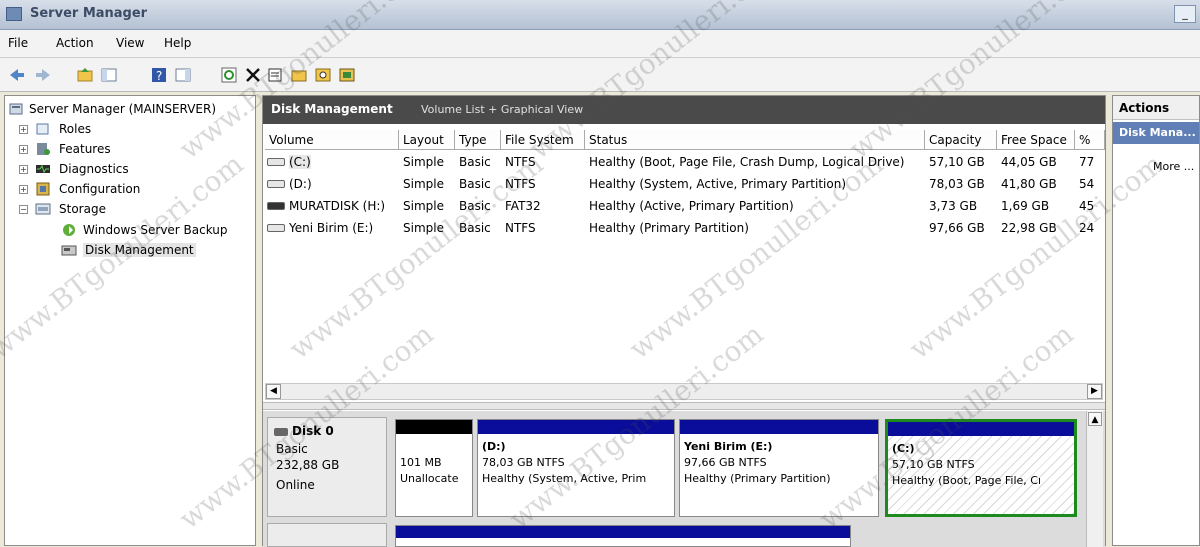 The image size is (1200, 547). I want to click on collapse-icon: −, so click(23, 209).